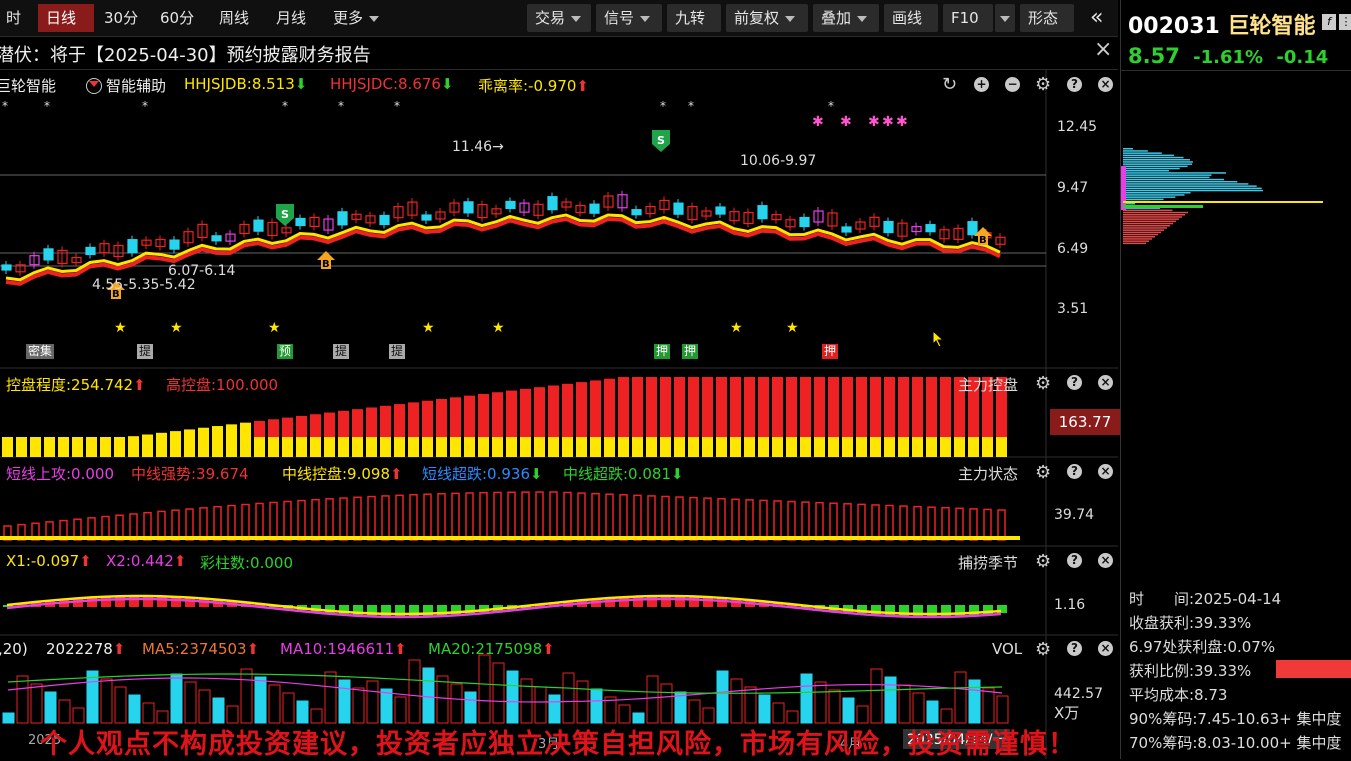 The image size is (1351, 761). I want to click on assist-toggle-icon, so click(94, 86).